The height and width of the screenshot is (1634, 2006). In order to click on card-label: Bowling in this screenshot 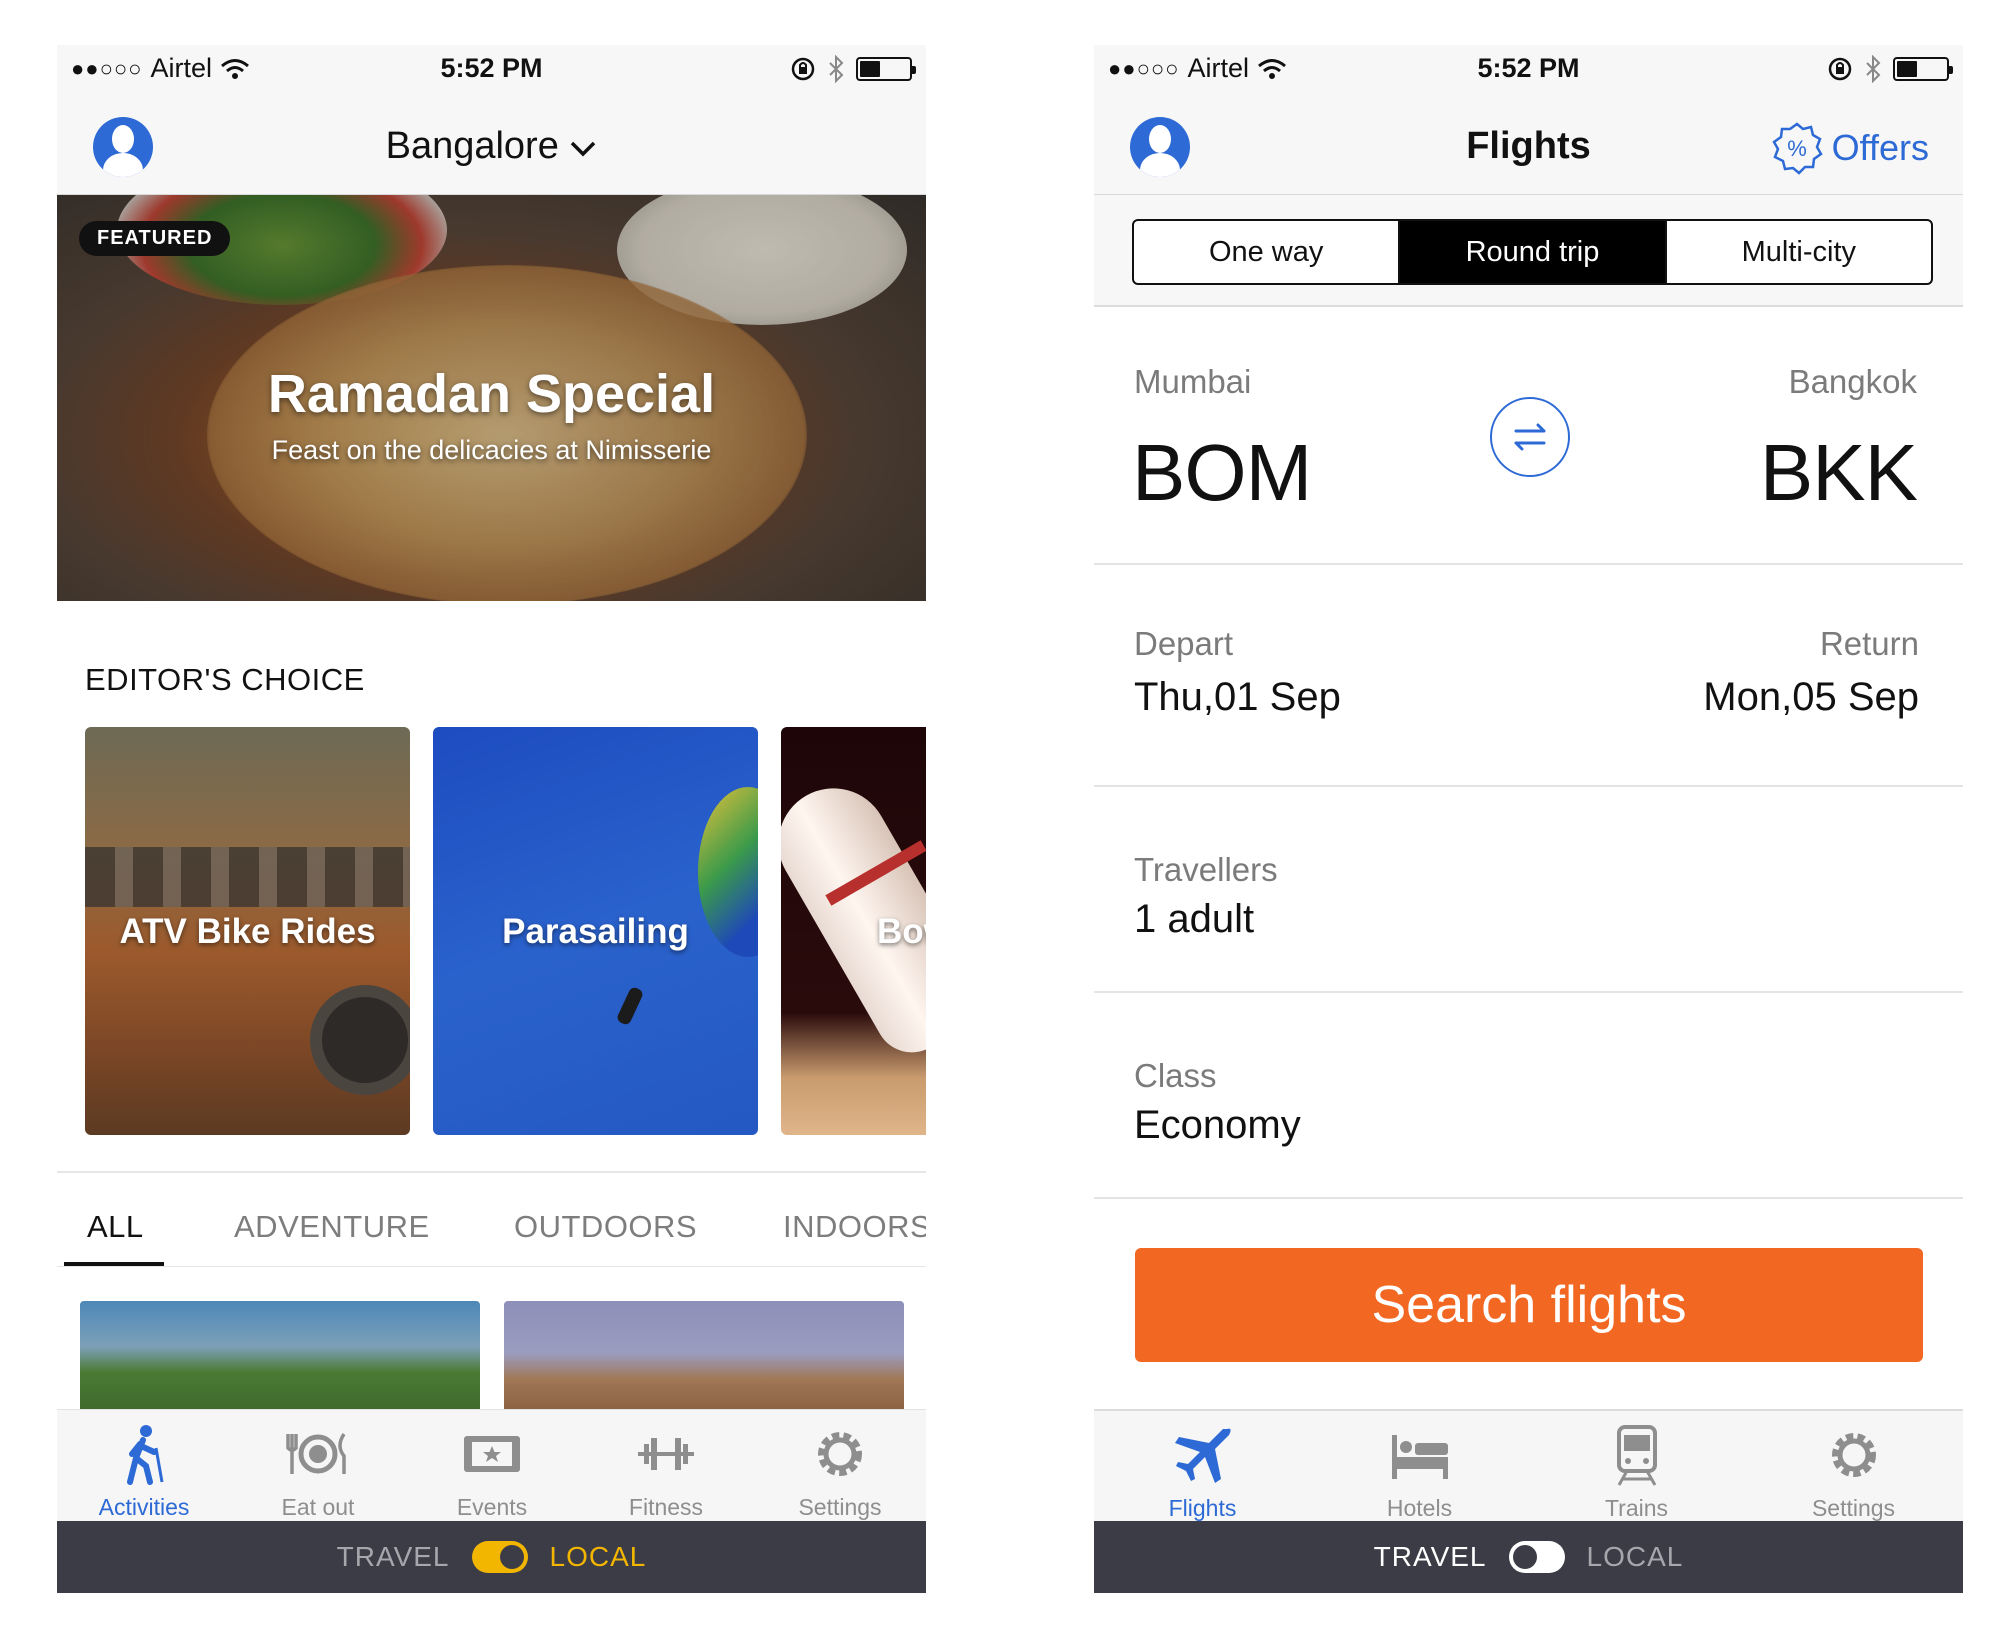, I will do `click(901, 931)`.